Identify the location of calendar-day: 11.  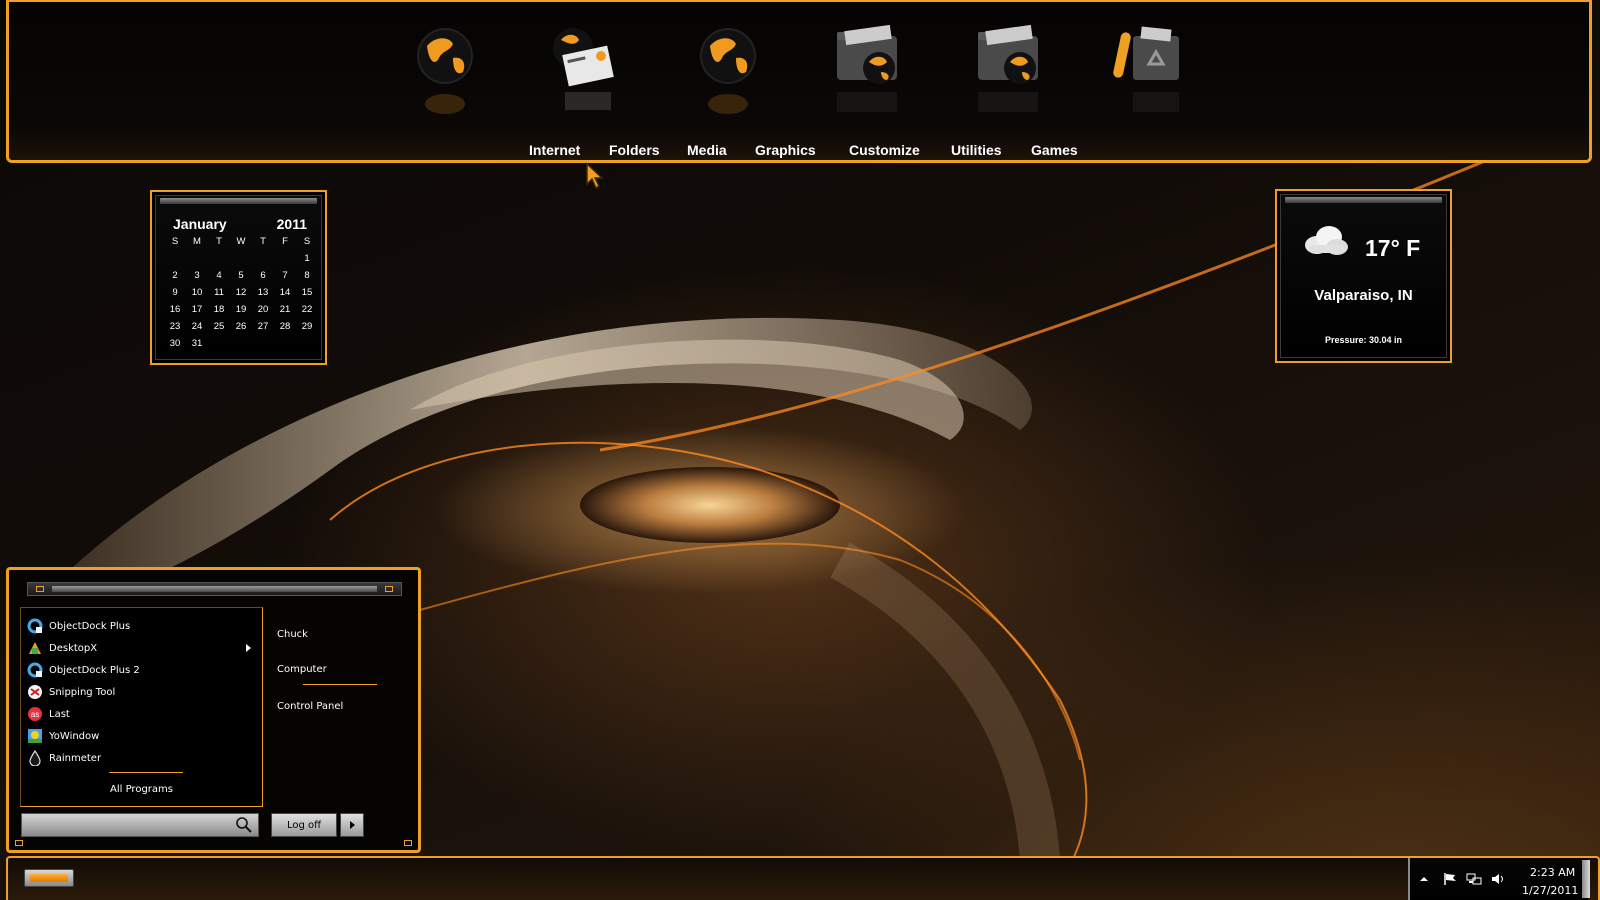
(219, 292).